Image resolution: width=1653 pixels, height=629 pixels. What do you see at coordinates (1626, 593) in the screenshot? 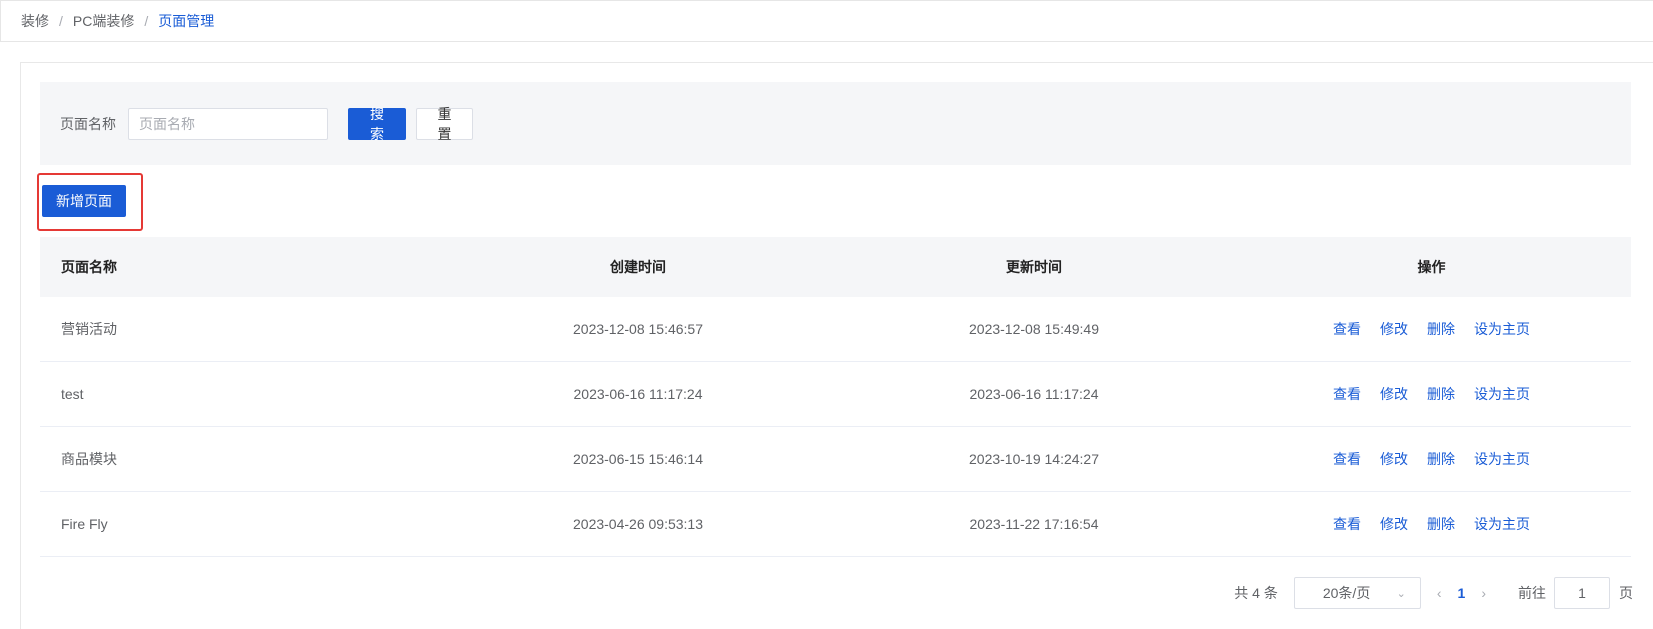
I see `page-suffix-label: 页` at bounding box center [1626, 593].